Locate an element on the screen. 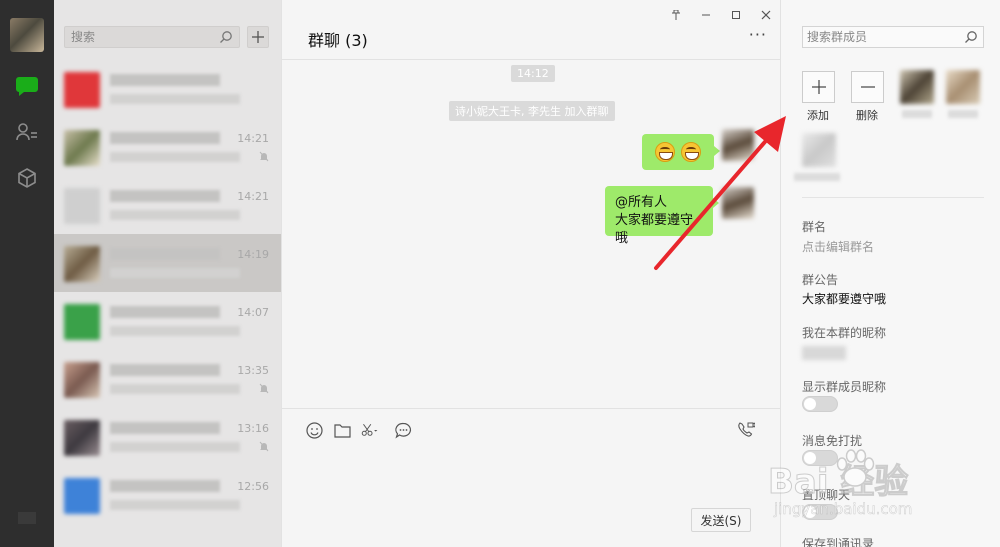  input-toolbar is located at coordinates (531, 428).